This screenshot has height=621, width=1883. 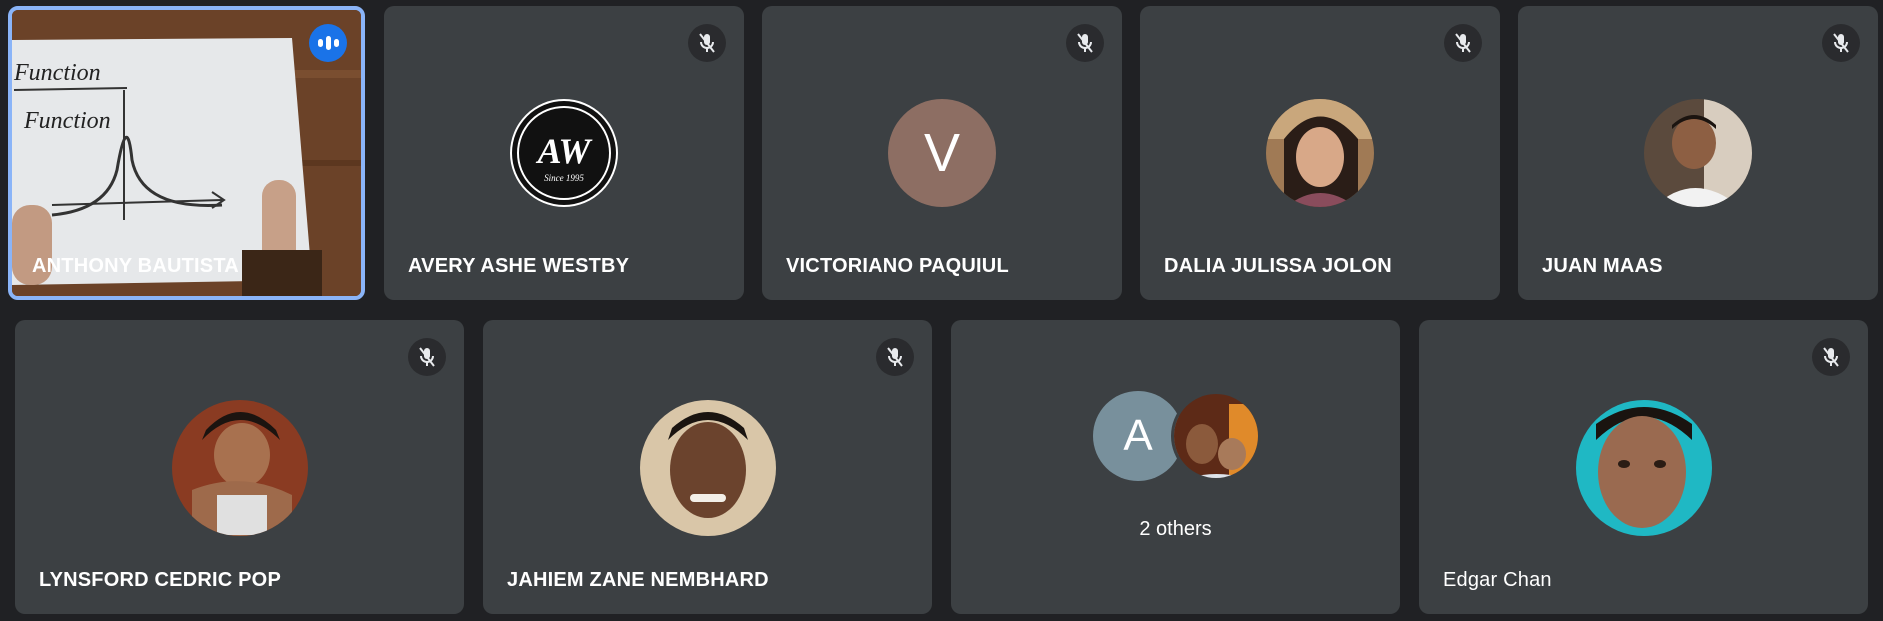 What do you see at coordinates (1497, 580) in the screenshot?
I see `participant-name: Edgar Chan` at bounding box center [1497, 580].